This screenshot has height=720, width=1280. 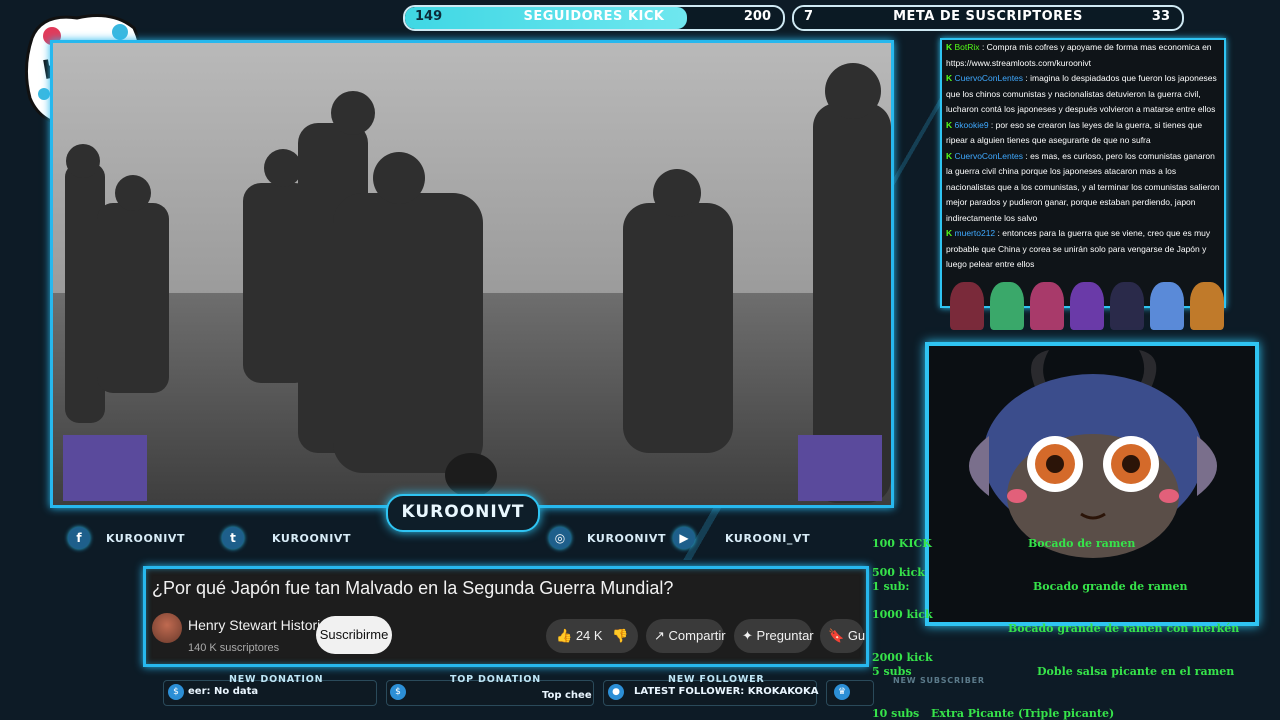 I want to click on social-facebook: f KUROONIVT, so click(x=126, y=538).